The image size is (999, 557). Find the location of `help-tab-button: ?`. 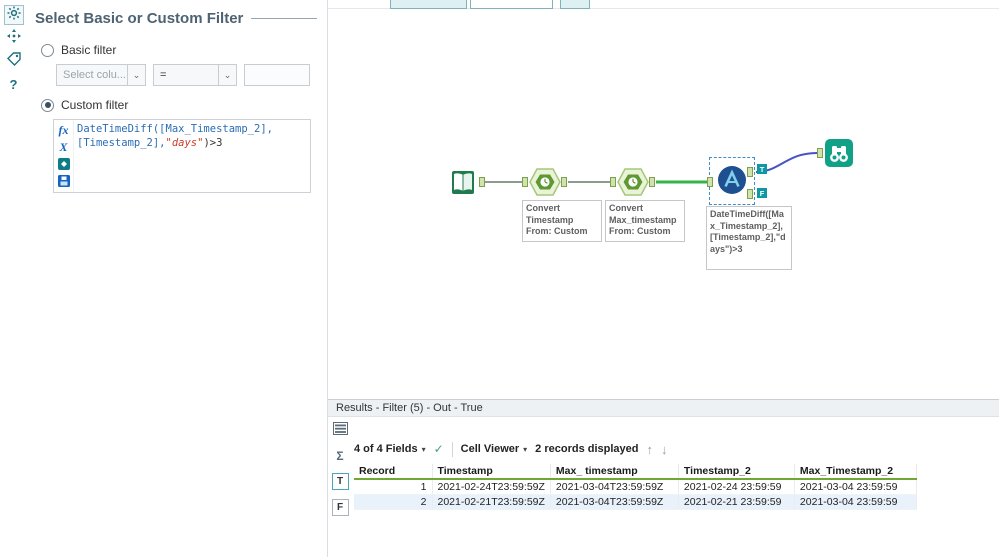

help-tab-button: ? is located at coordinates (14, 84).